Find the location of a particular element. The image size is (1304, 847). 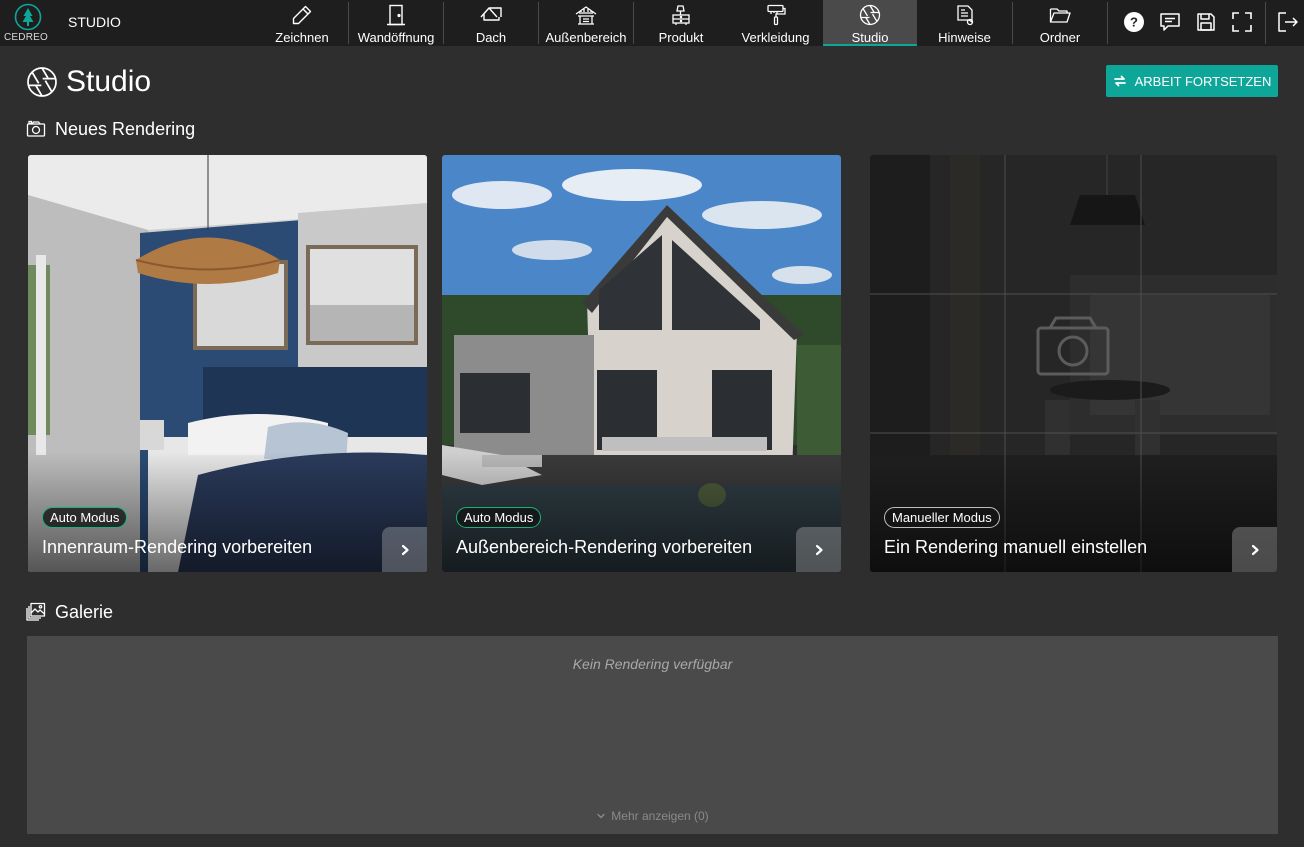

nav-tab-hinweise: Hinweise is located at coordinates (964, 23).